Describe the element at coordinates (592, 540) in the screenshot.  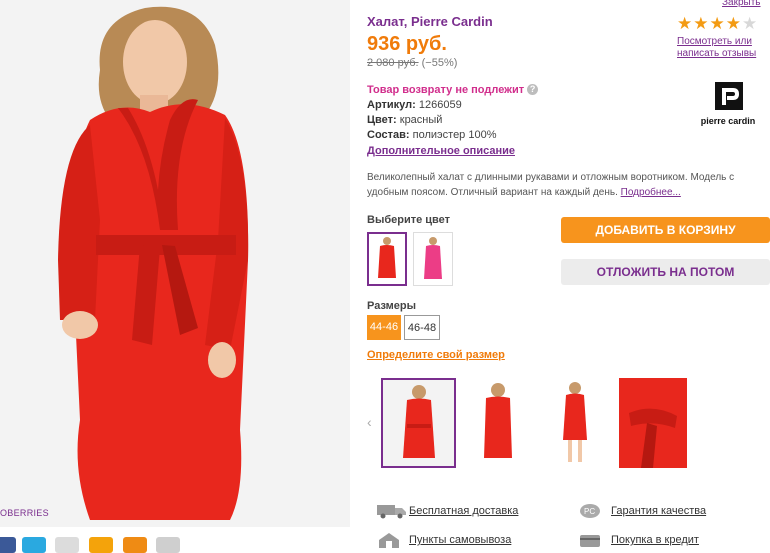
I see `credit-card-icon` at that location.